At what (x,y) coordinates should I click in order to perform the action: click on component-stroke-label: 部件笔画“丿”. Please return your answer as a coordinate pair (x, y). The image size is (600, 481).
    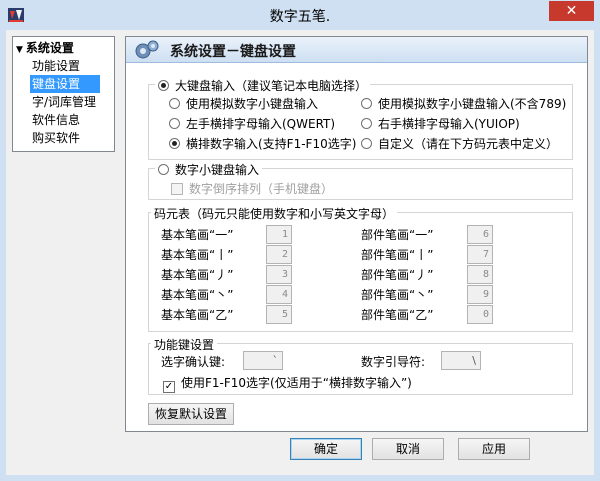
    Looking at the image, I should click on (397, 275).